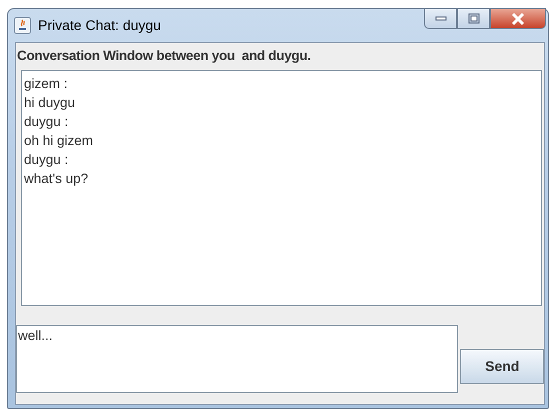 The width and height of the screenshot is (553, 410). What do you see at coordinates (59, 141) in the screenshot?
I see `message-line: oh hi gizem` at bounding box center [59, 141].